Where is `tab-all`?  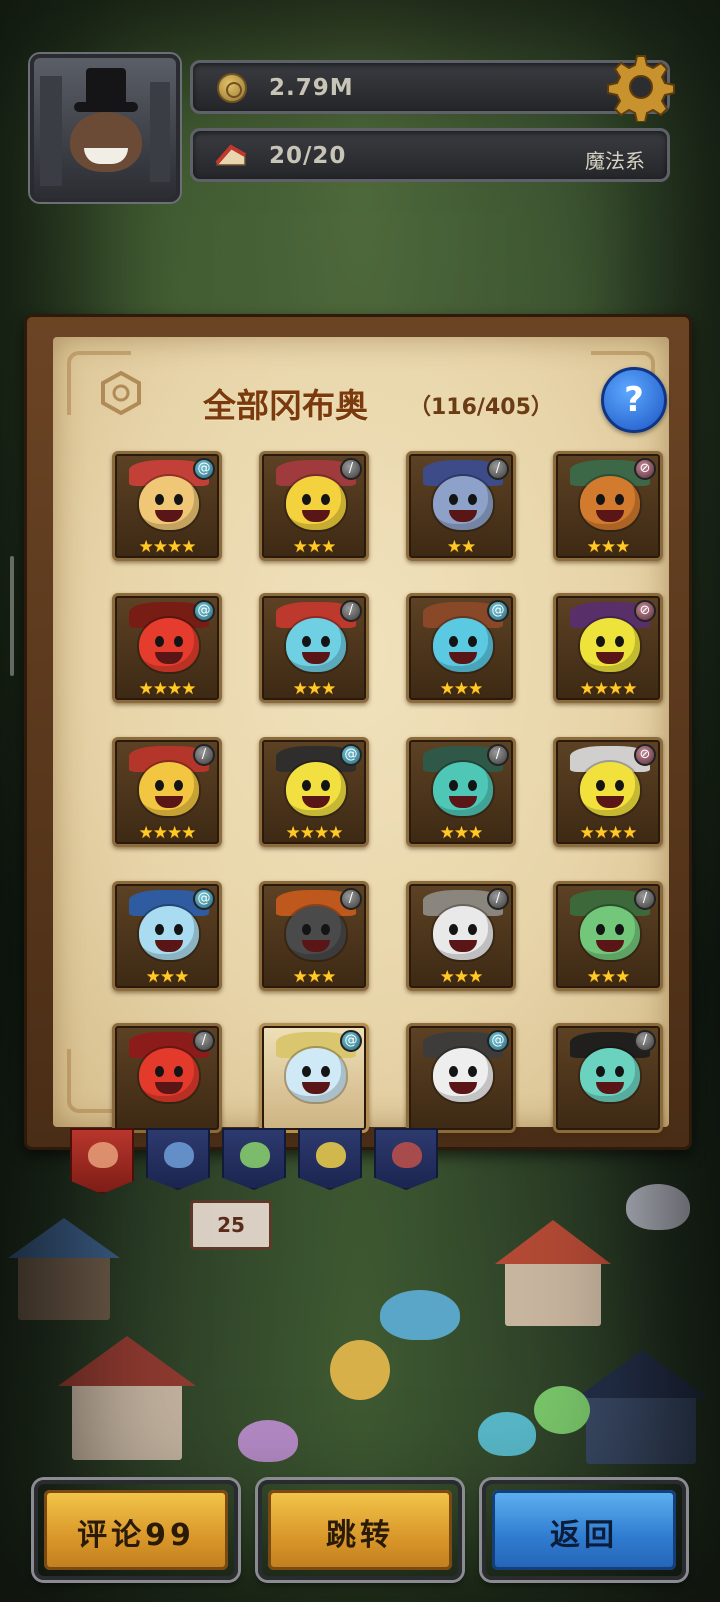 tab-all is located at coordinates (102, 1161).